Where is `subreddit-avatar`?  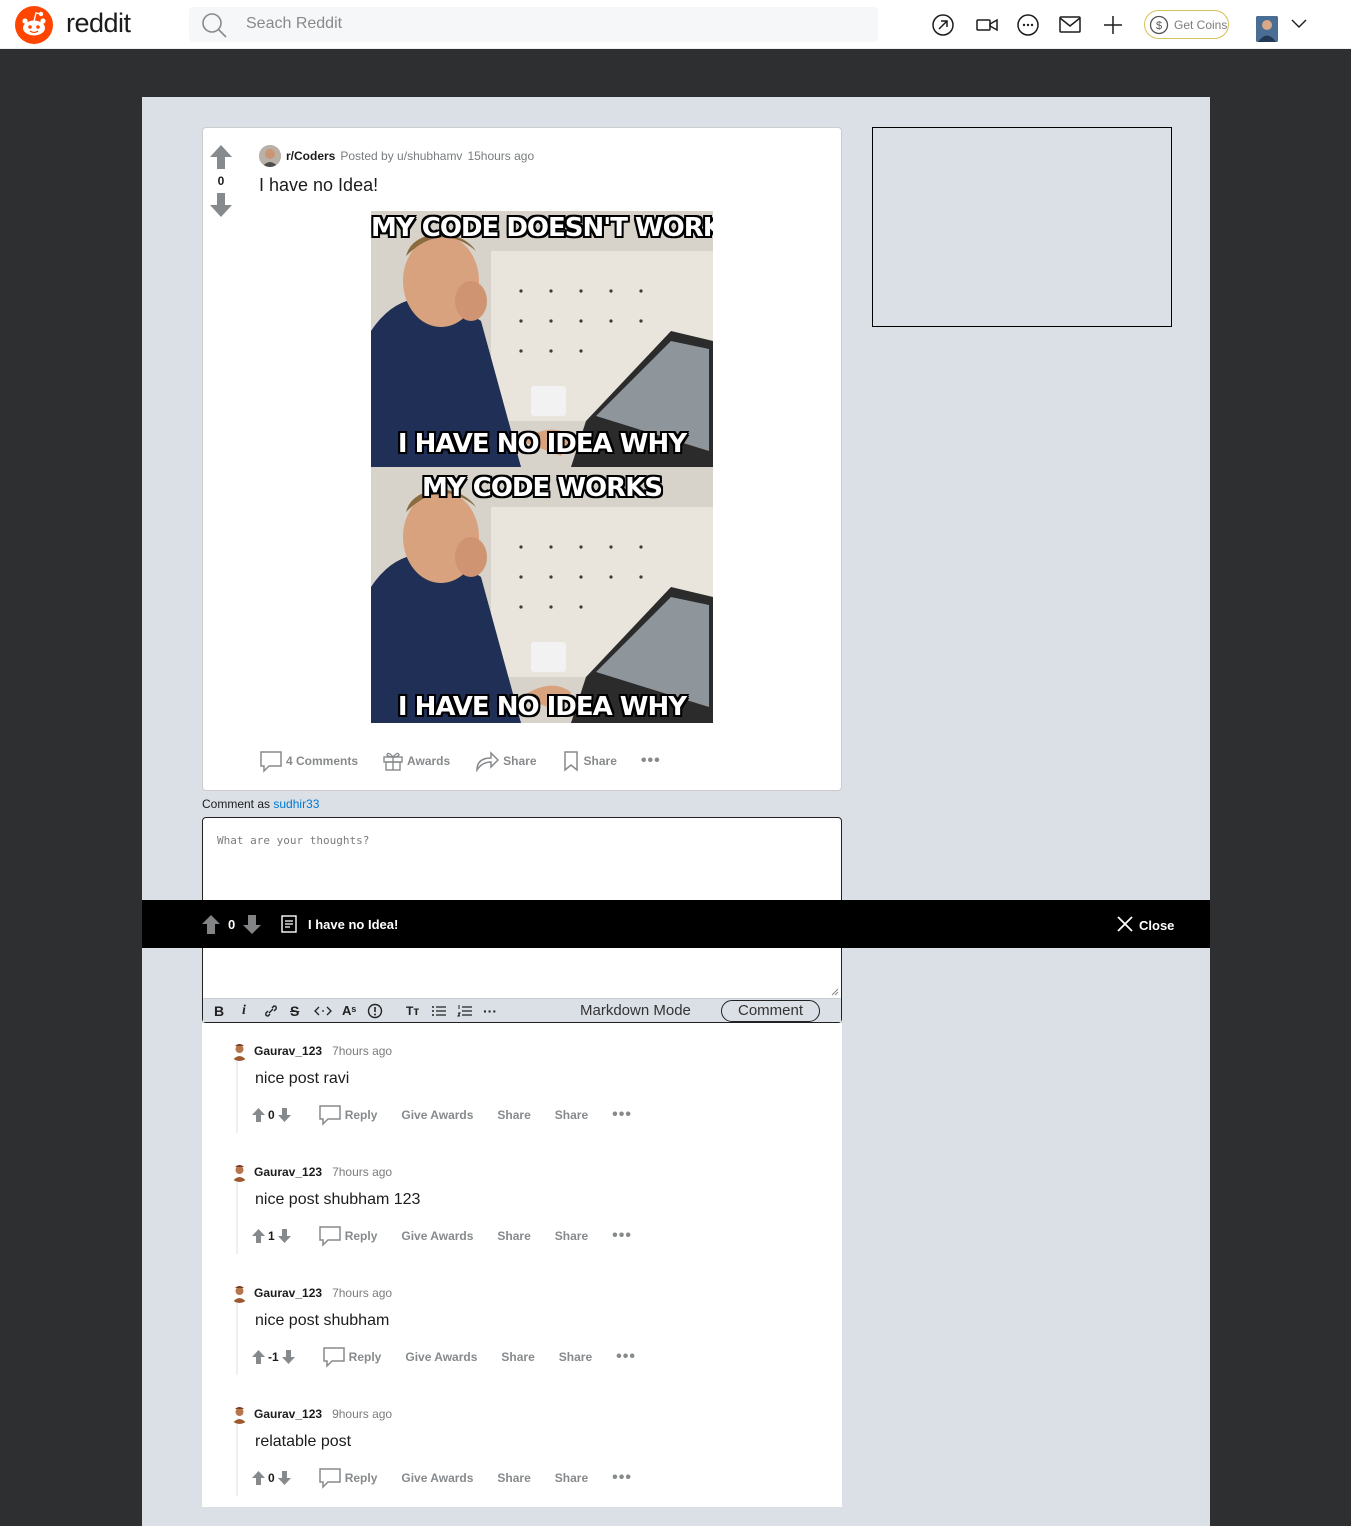
subreddit-avatar is located at coordinates (270, 156).